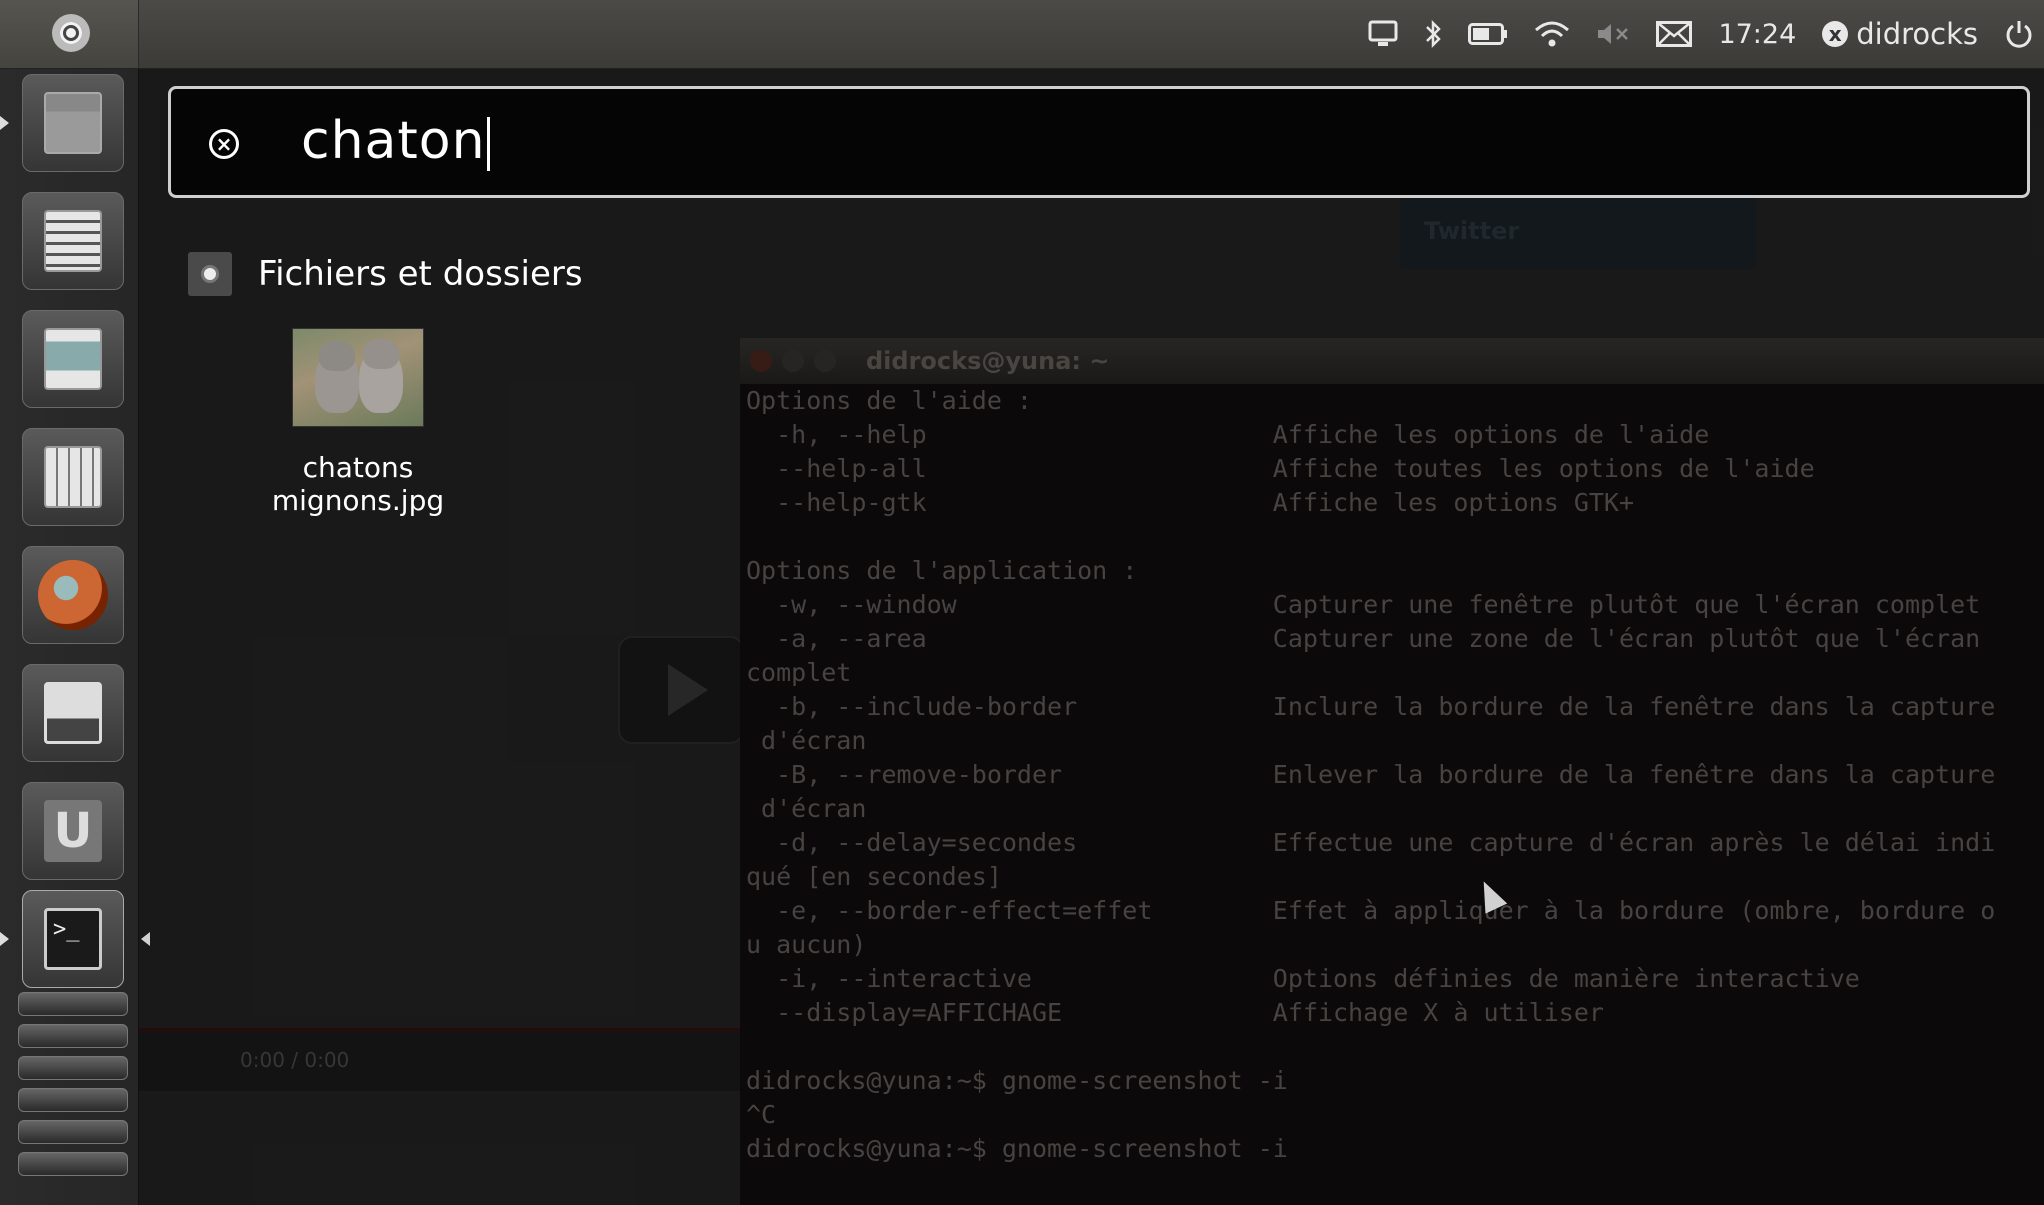  I want to click on launcher-home-folder, so click(73, 123).